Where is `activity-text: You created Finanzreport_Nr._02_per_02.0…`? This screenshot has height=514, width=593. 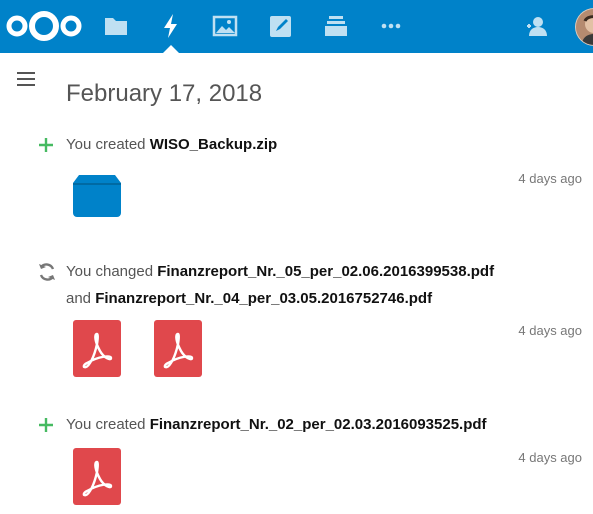 activity-text: You created Finanzreport_Nr._02_per_02.0… is located at coordinates (276, 424).